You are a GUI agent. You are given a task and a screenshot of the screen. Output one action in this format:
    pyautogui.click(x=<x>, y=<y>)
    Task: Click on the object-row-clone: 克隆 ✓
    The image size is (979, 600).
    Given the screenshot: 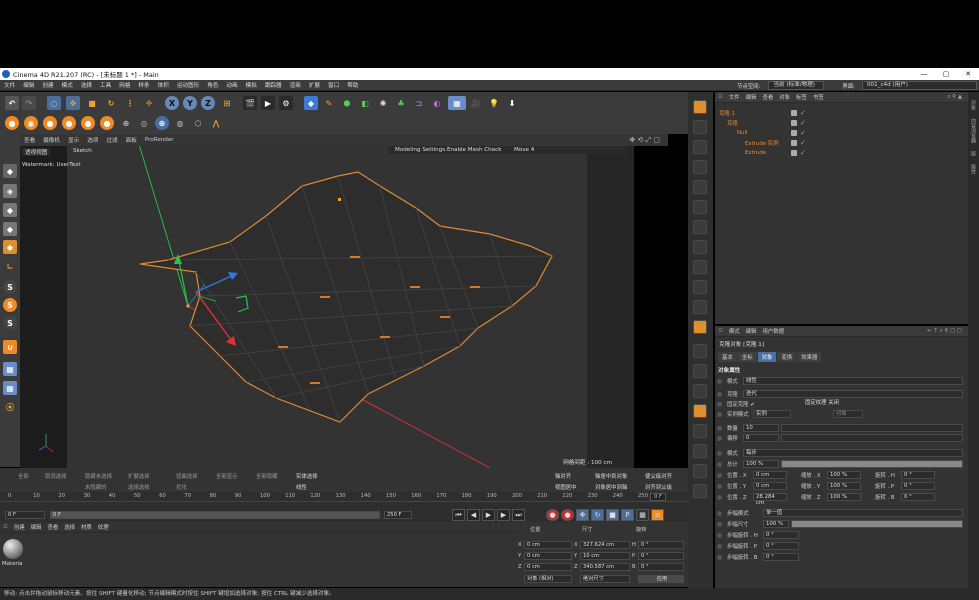 What is the action you would take?
    pyautogui.click(x=841, y=123)
    